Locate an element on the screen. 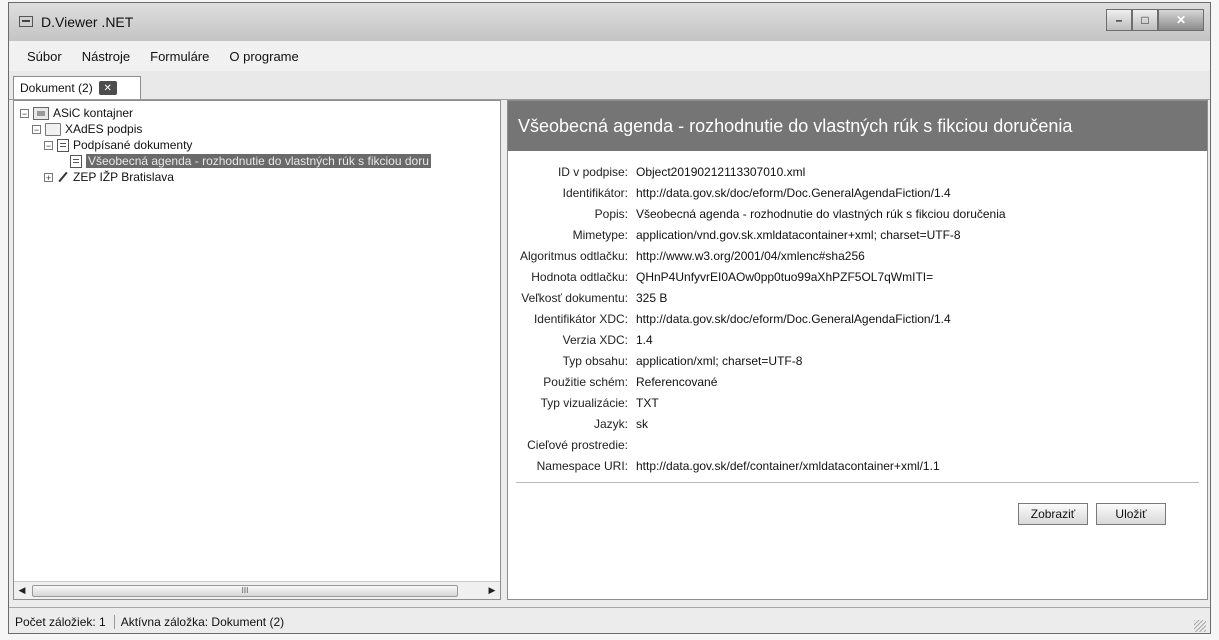 This screenshot has height=640, width=1219. scroll-thumb: III is located at coordinates (245, 591).